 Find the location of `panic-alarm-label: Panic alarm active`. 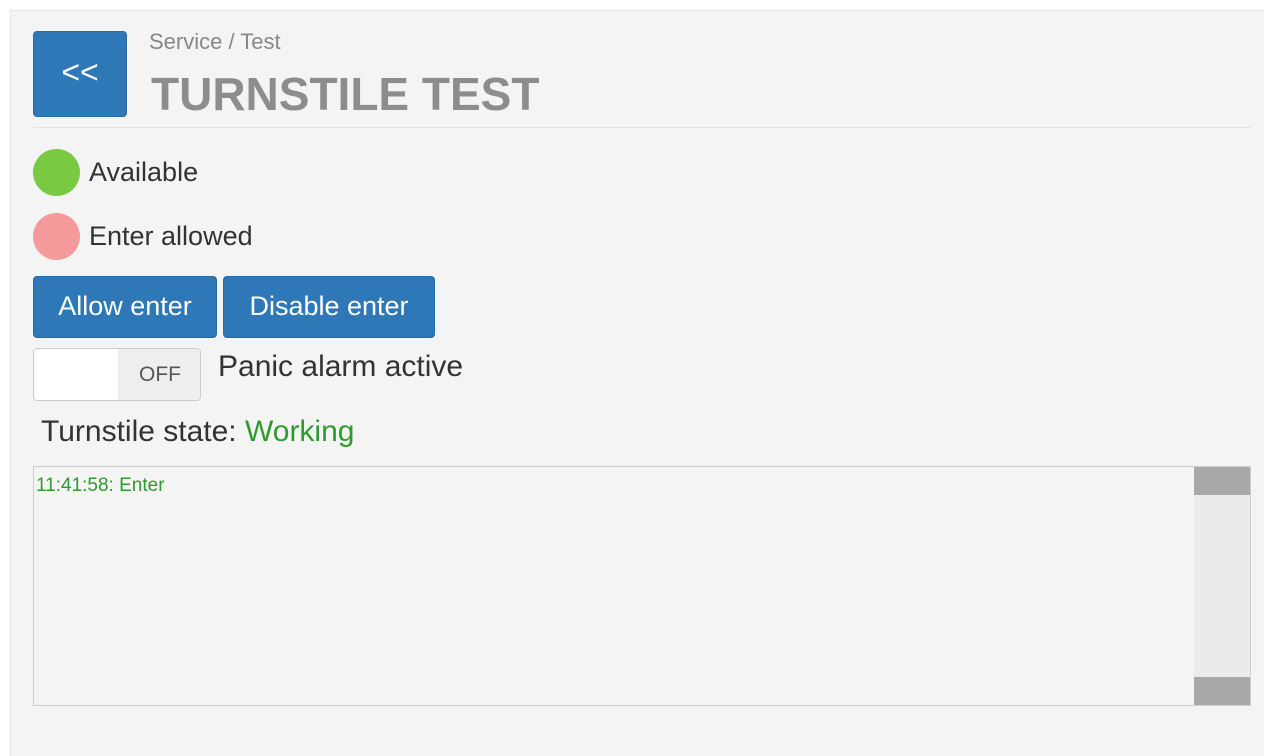

panic-alarm-label: Panic alarm active is located at coordinates (341, 366).